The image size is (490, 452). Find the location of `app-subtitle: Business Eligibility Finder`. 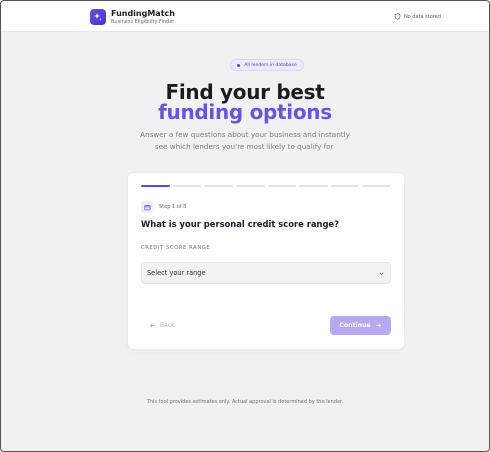

app-subtitle: Business Eligibility Finder is located at coordinates (143, 22).